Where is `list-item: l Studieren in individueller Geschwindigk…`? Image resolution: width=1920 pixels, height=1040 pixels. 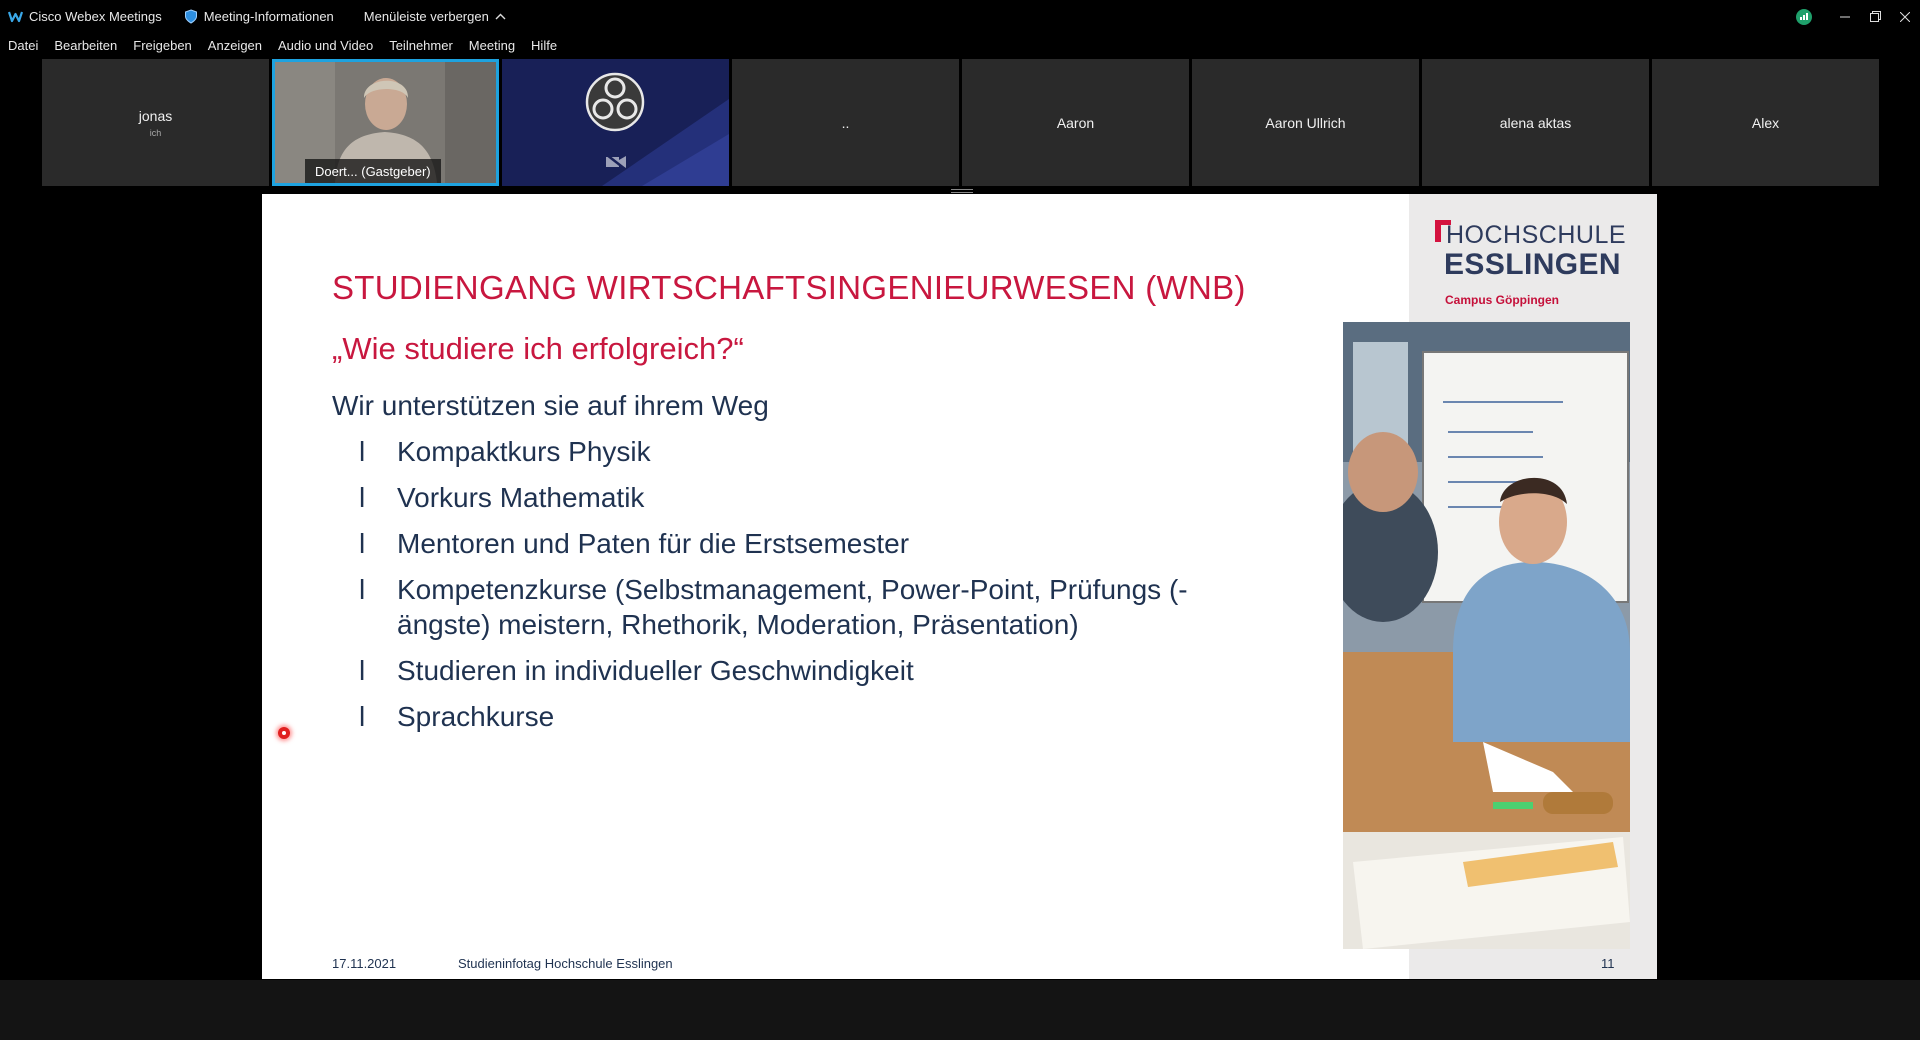
list-item: l Studieren in individueller Geschwindigk… is located at coordinates (812, 670).